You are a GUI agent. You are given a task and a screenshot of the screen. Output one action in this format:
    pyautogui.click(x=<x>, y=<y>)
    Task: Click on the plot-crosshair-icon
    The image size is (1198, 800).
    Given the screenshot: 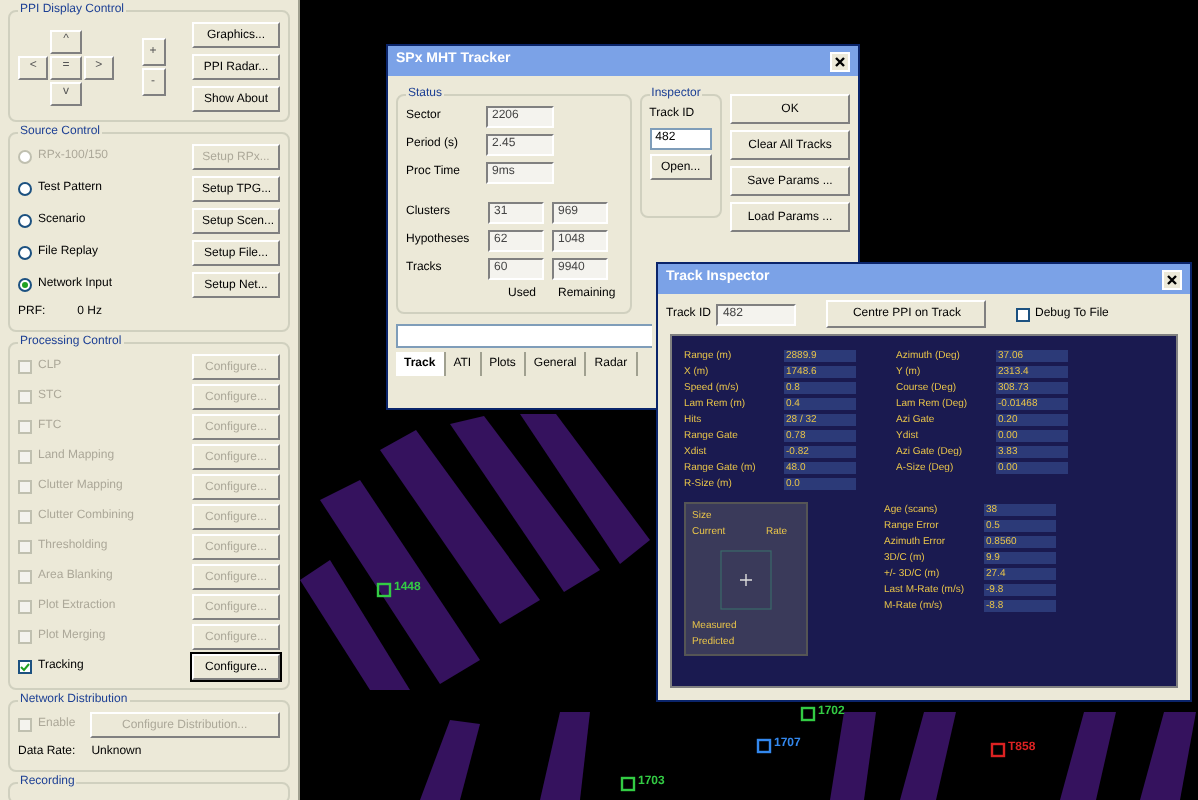 What is the action you would take?
    pyautogui.click(x=746, y=580)
    